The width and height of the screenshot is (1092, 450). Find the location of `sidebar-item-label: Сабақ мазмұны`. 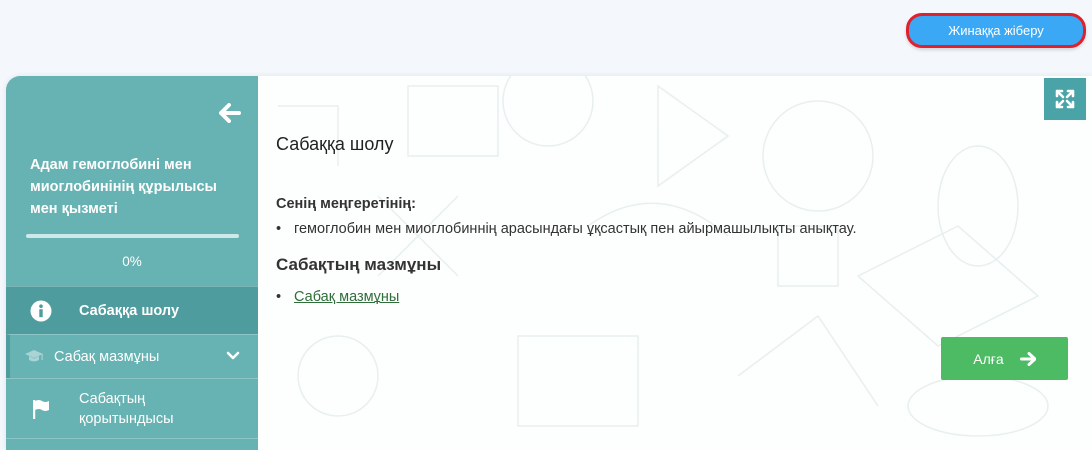

sidebar-item-label: Сабақ мазмұны is located at coordinates (107, 356).